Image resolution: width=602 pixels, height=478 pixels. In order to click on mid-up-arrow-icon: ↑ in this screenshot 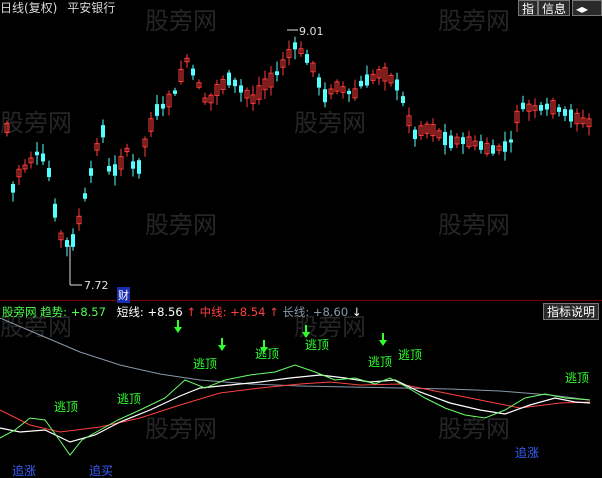, I will do `click(274, 312)`.